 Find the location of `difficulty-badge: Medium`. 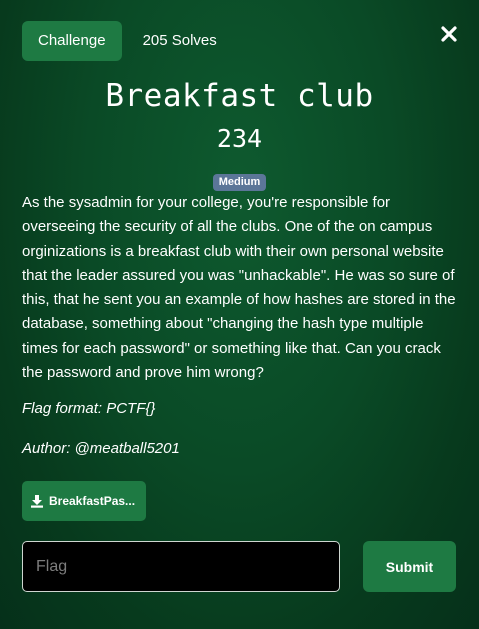

difficulty-badge: Medium is located at coordinates (239, 182).